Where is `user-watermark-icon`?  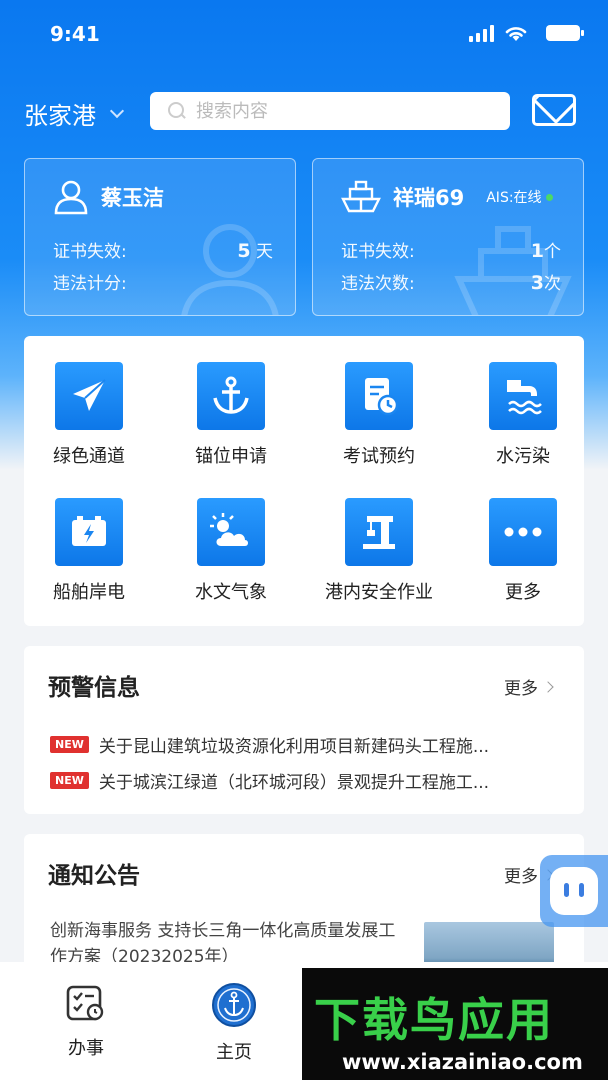
user-watermark-icon is located at coordinates (230, 269).